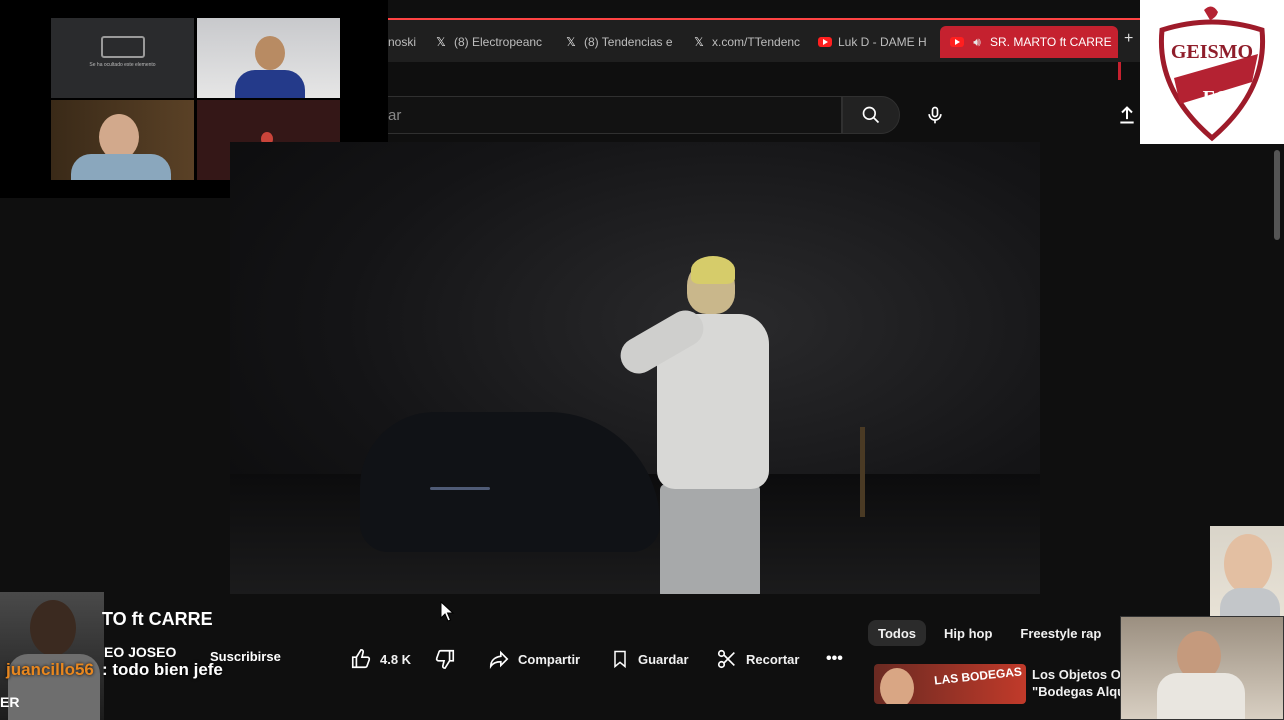 This screenshot has height=720, width=1284. What do you see at coordinates (499, 660) in the screenshot?
I see `share-icon` at bounding box center [499, 660].